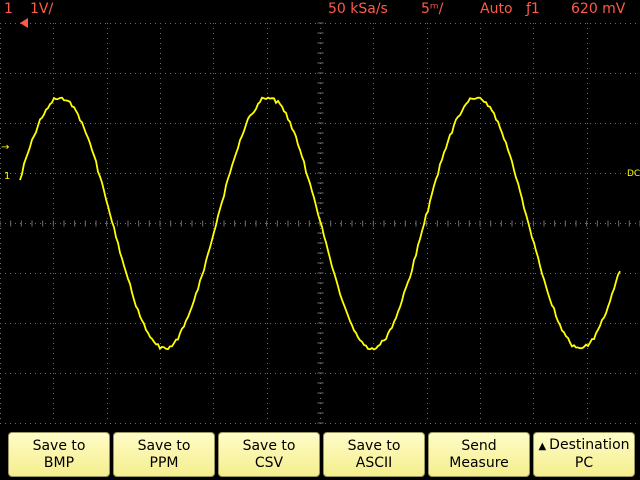  Describe the element at coordinates (633, 174) in the screenshot. I see `reference-marker-right: DC` at that location.